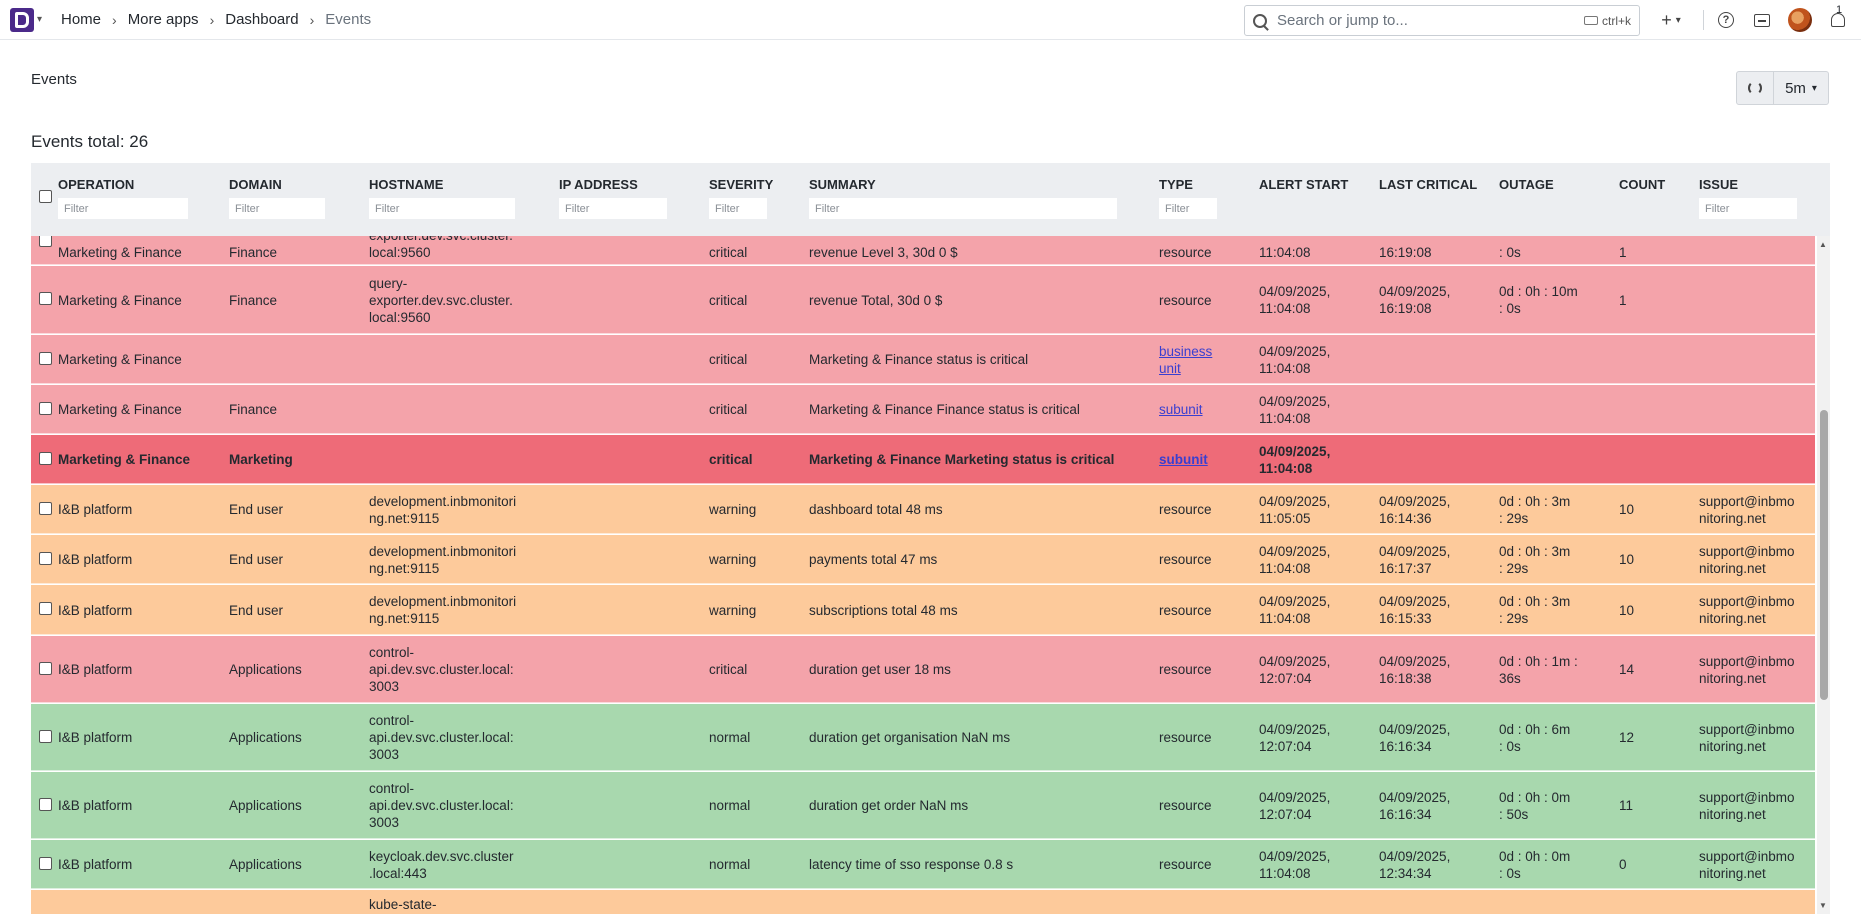  Describe the element at coordinates (1795, 88) in the screenshot. I see `refresh-interval-label: 5m` at that location.